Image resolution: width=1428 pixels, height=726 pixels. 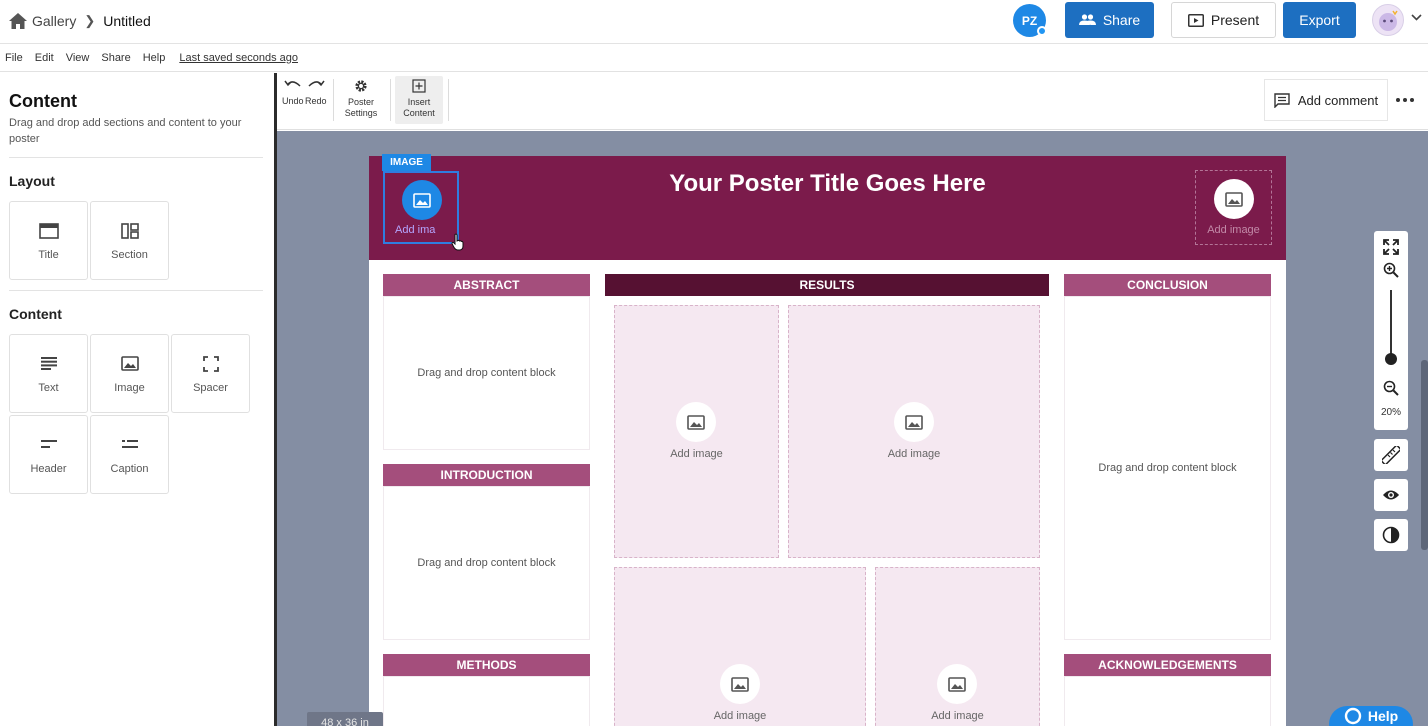 I want to click on content-header-tile: Header, so click(x=48, y=454).